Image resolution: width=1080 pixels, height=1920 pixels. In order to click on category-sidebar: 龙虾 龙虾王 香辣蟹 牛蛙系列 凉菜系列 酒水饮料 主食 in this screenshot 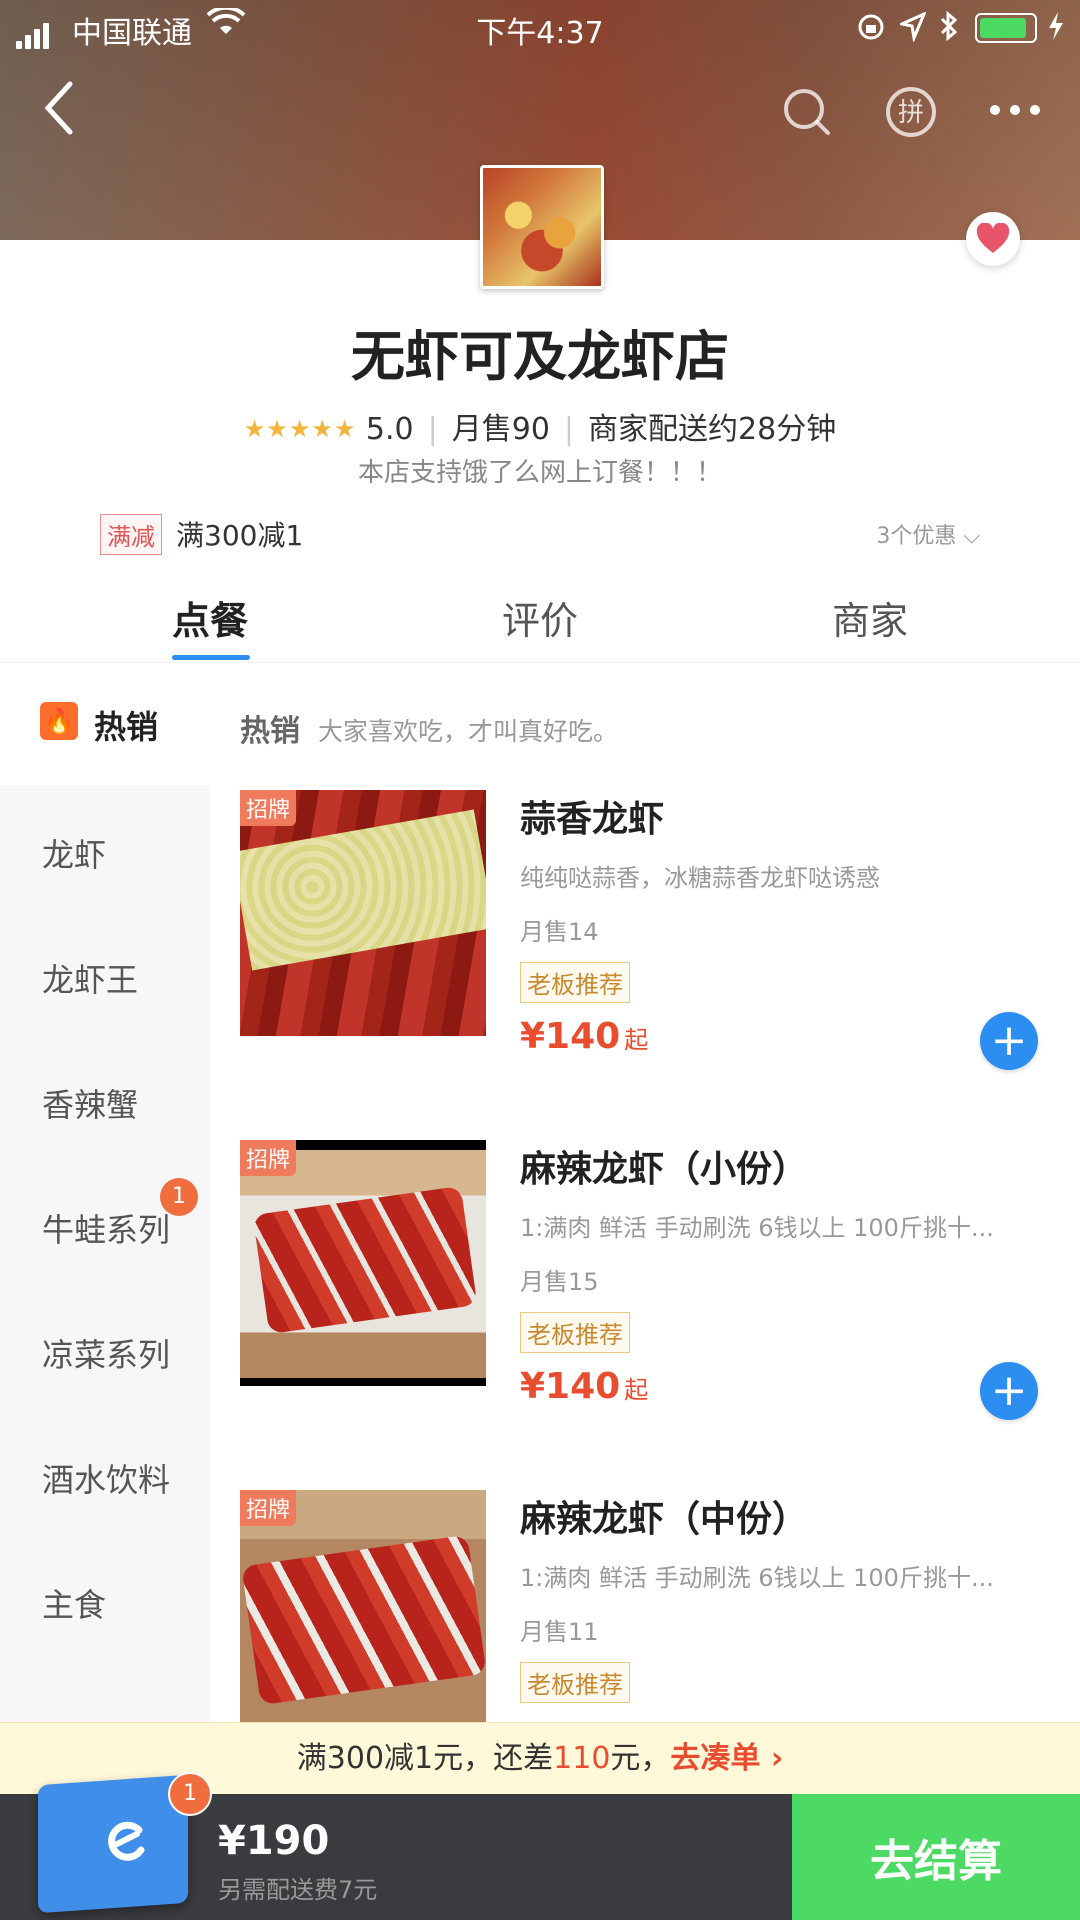, I will do `click(105, 1285)`.